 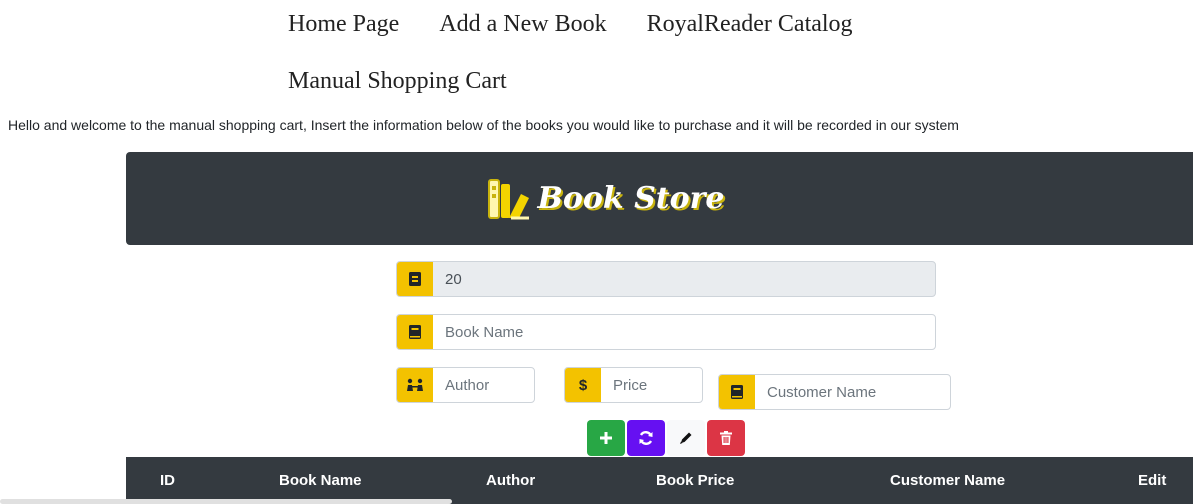 What do you see at coordinates (167, 480) in the screenshot?
I see `header-id: ID` at bounding box center [167, 480].